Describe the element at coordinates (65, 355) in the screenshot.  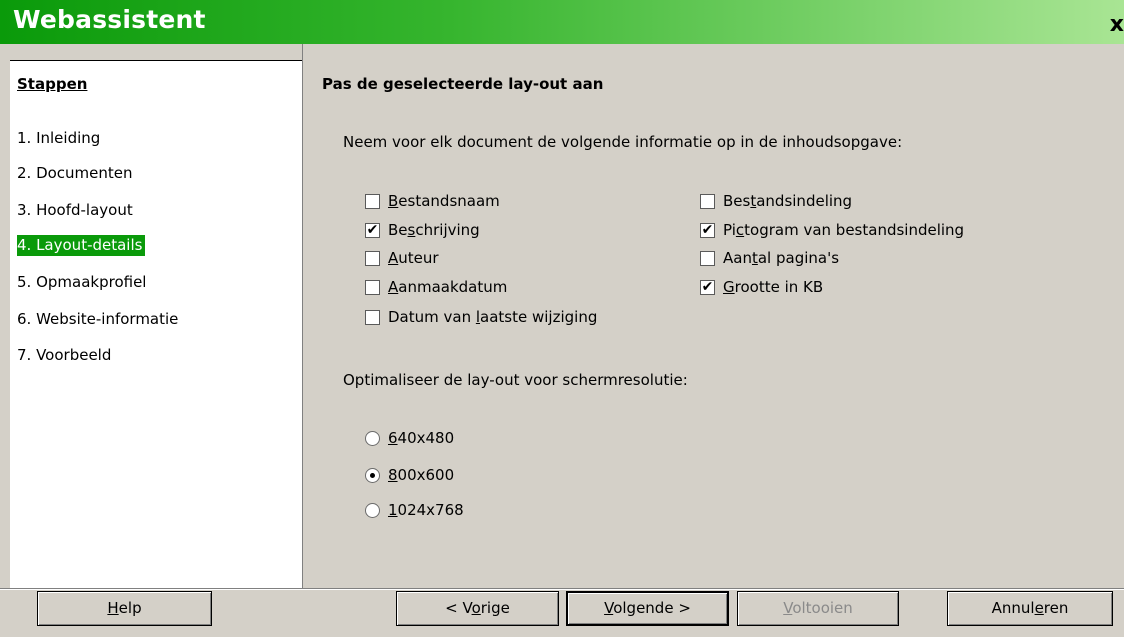
I see `sidebar-item-voorbeeld: 7. Voorbeeld` at that location.